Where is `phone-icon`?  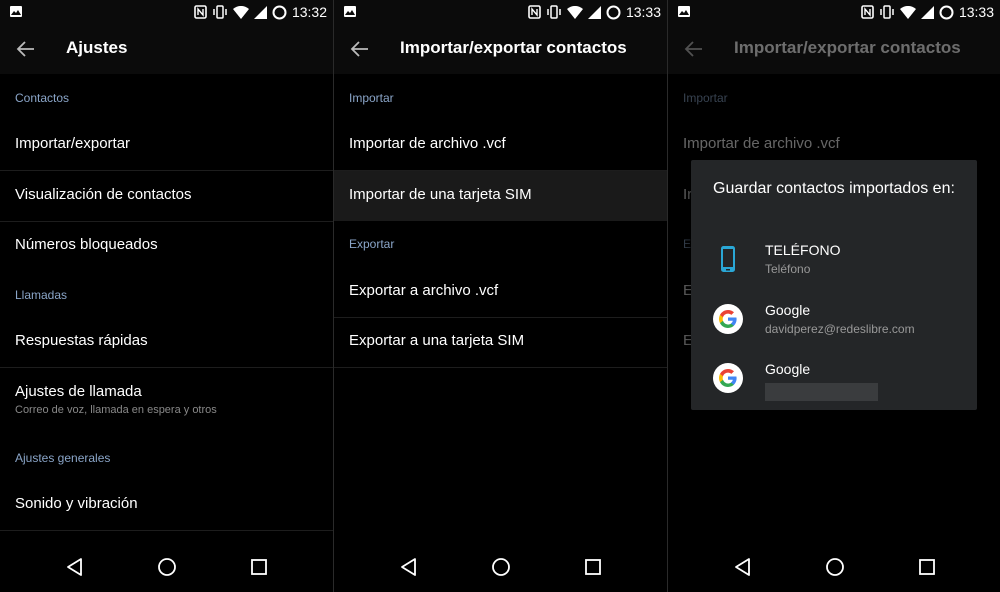 phone-icon is located at coordinates (728, 259).